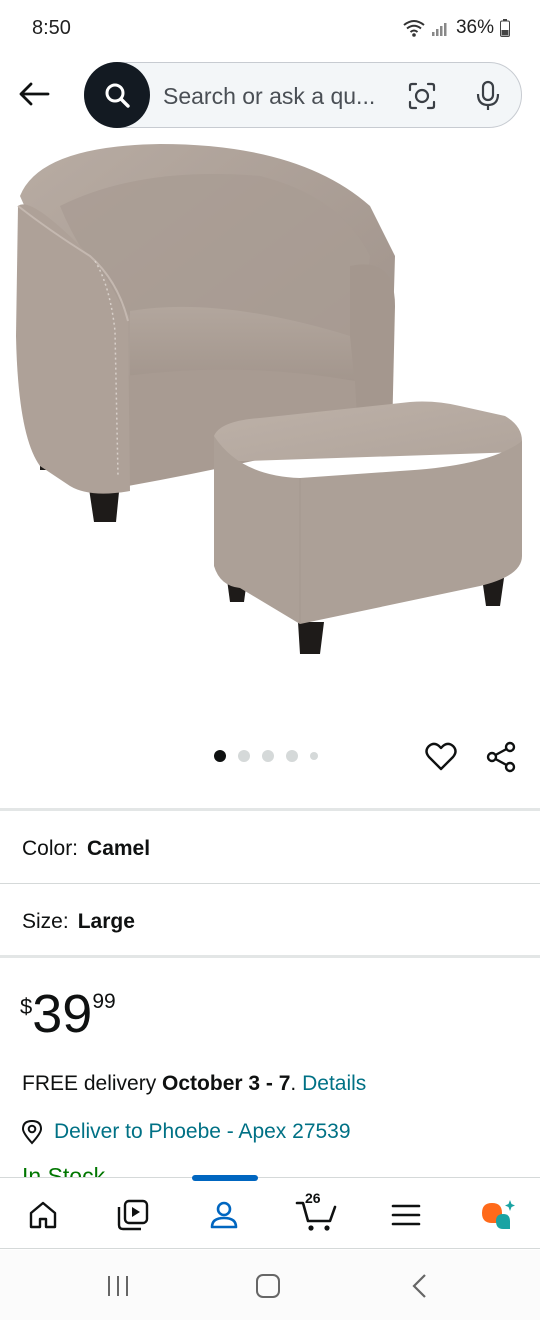 The height and width of the screenshot is (1320, 540). I want to click on recent-apps-button, so click(118, 1286).